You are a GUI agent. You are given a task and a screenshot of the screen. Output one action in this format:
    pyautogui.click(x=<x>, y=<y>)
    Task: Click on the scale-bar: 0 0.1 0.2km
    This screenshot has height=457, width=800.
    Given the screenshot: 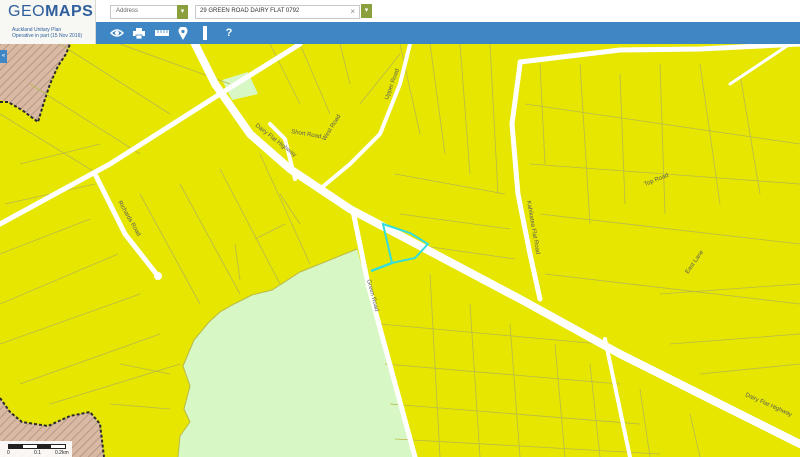 What is the action you would take?
    pyautogui.click(x=36, y=449)
    